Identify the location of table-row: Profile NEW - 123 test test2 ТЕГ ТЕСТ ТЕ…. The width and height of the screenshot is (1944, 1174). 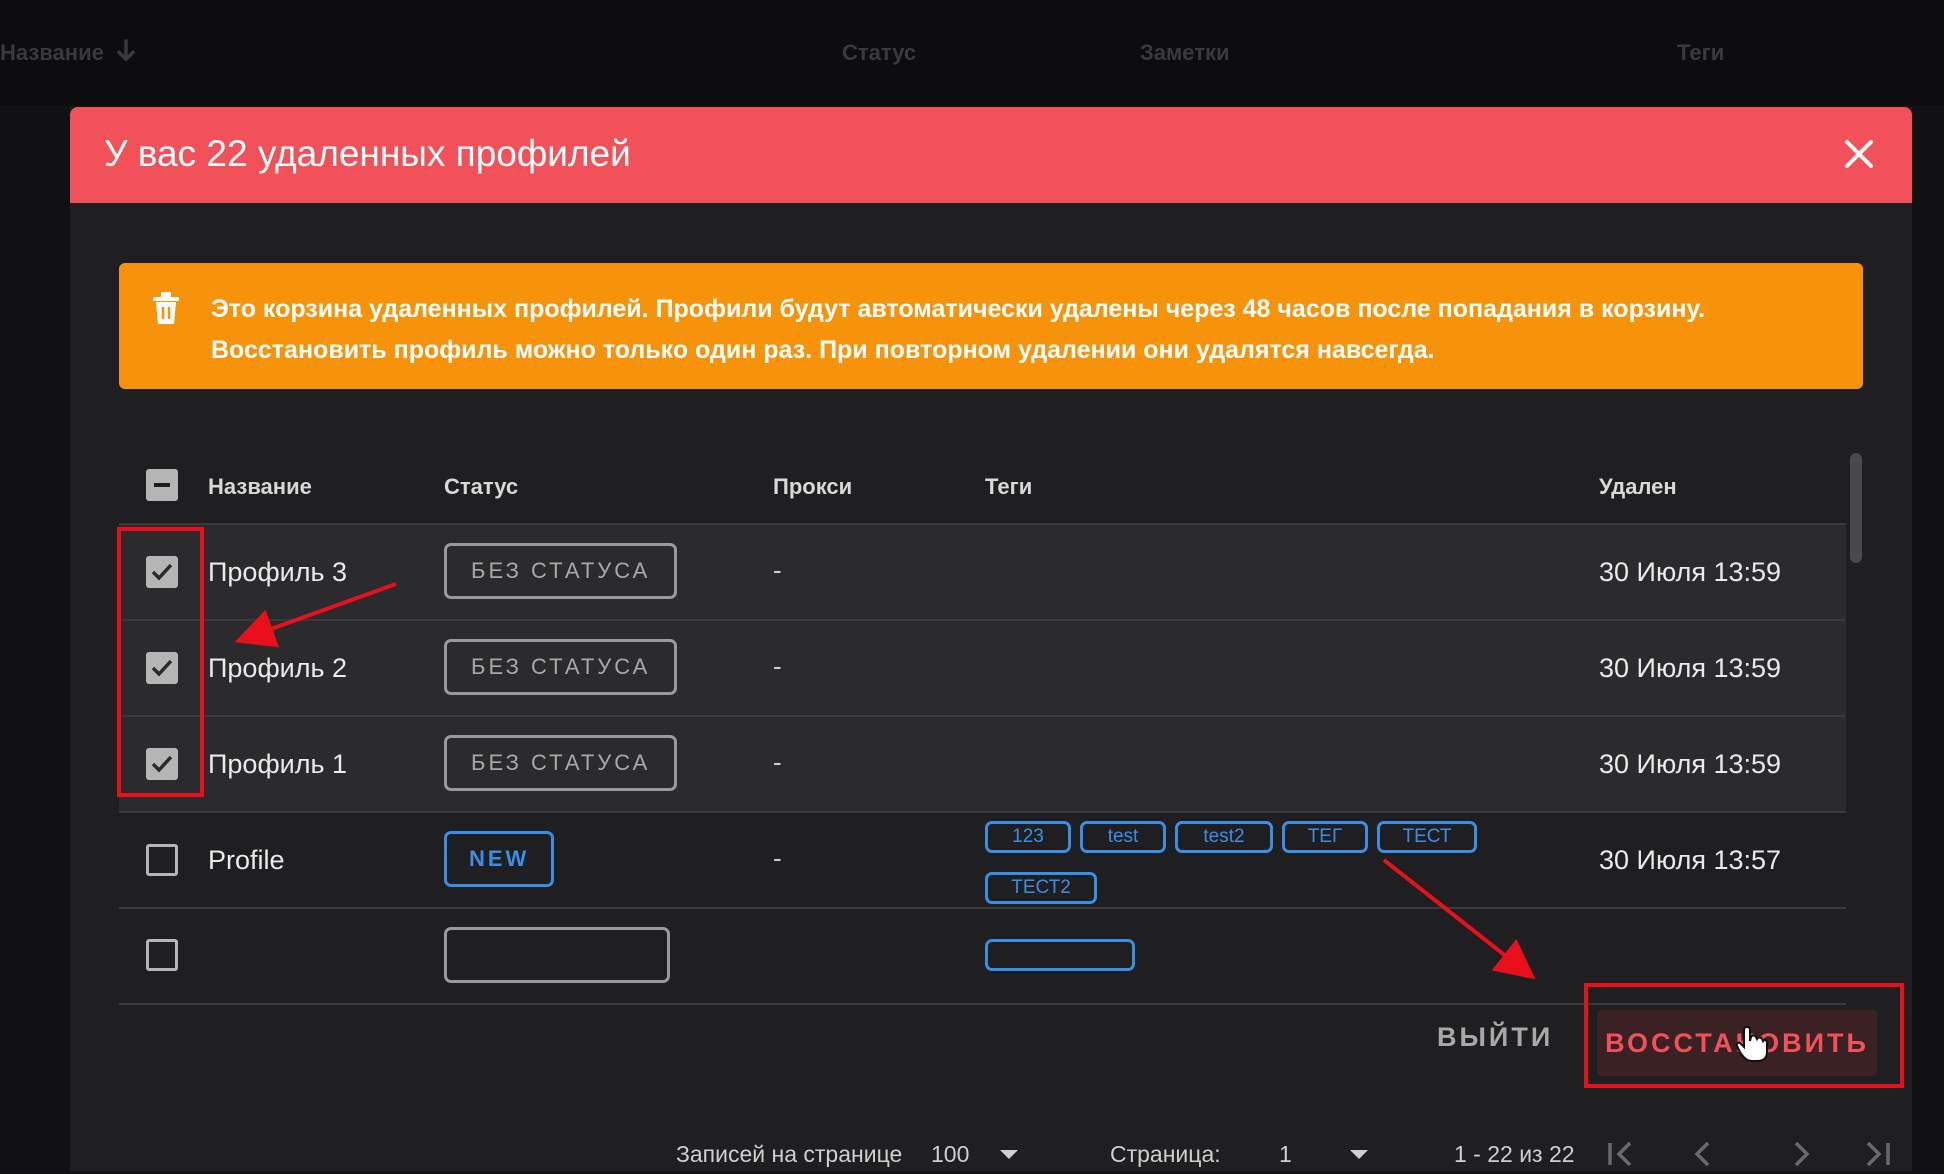
(982, 861).